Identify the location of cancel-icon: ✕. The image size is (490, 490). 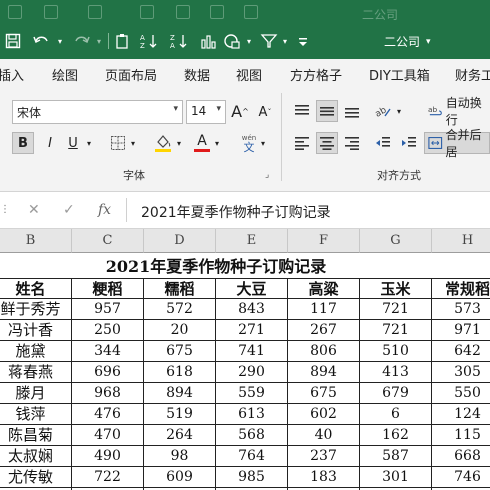
(34, 210).